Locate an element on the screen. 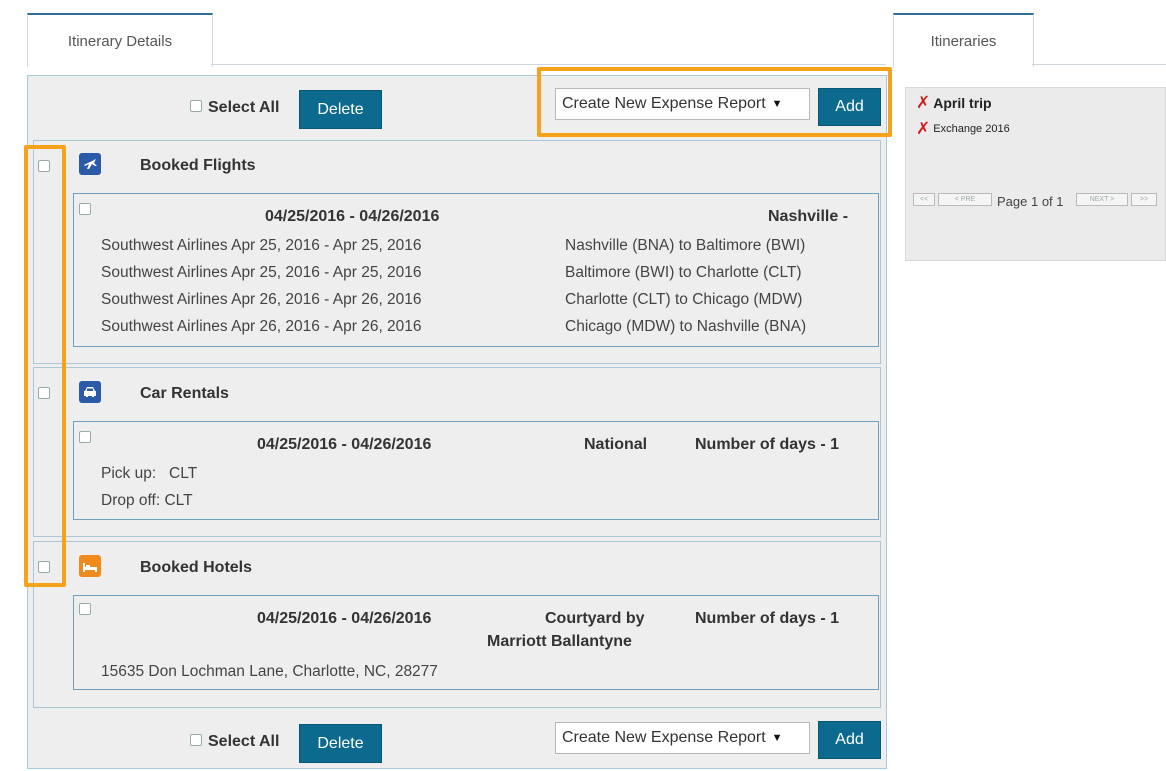 The height and width of the screenshot is (771, 1166). car-pickup: Pick up: CLT is located at coordinates (149, 473).